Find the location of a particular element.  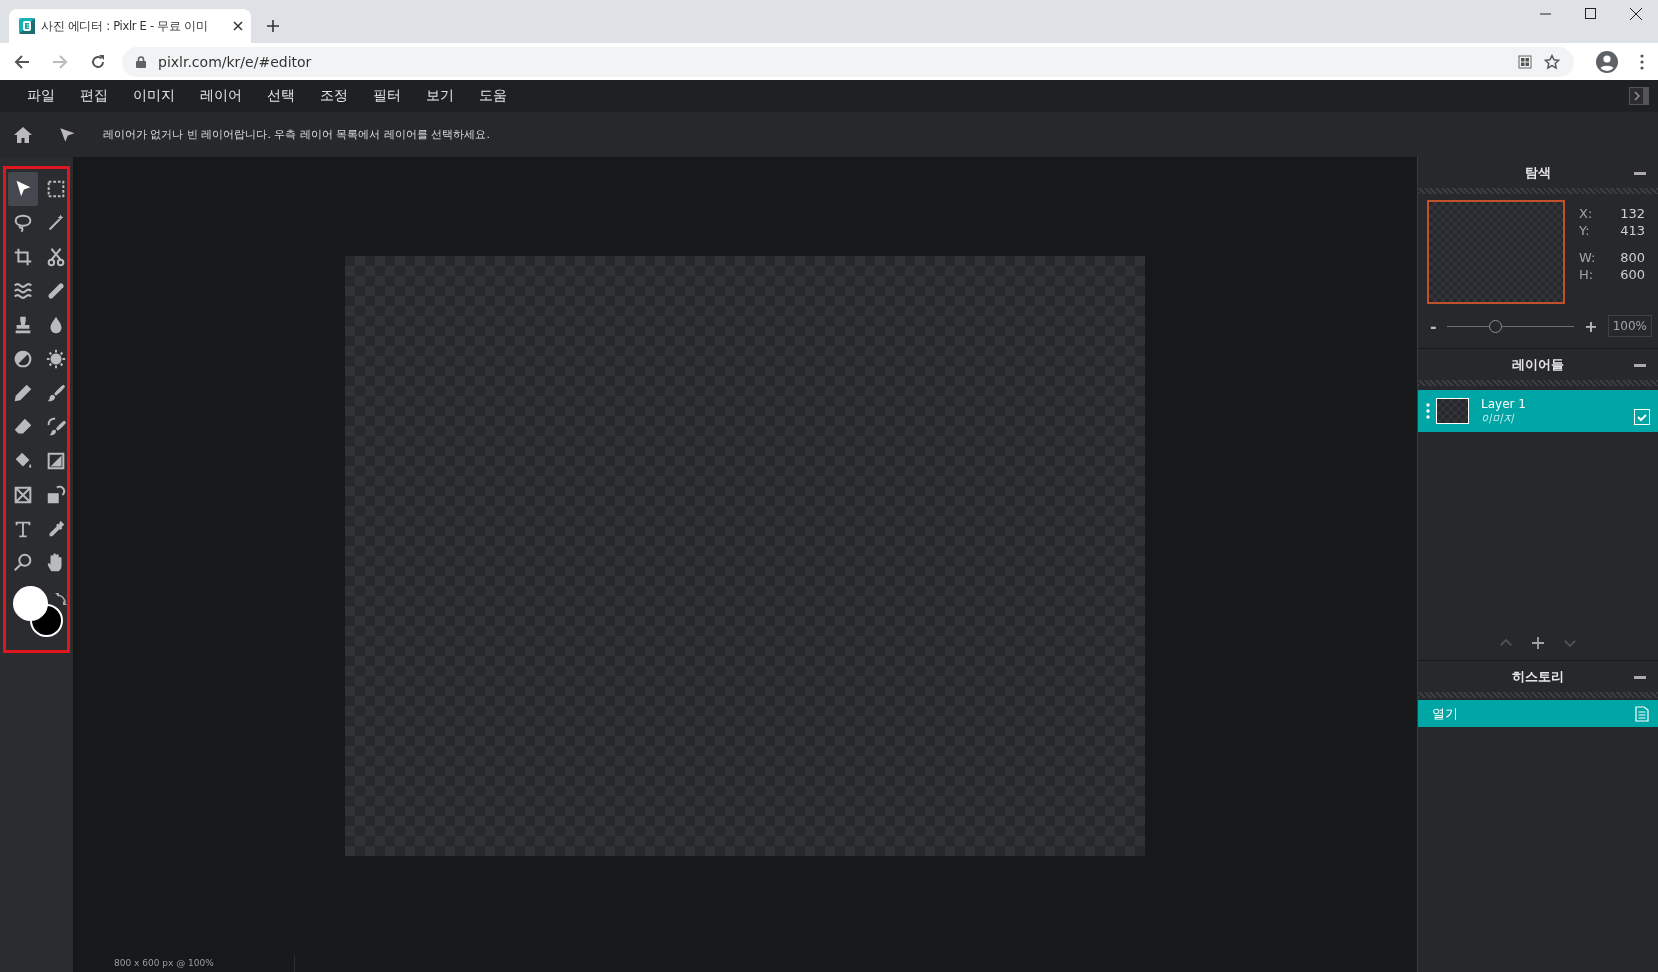

brushswap-icon is located at coordinates (56, 427).